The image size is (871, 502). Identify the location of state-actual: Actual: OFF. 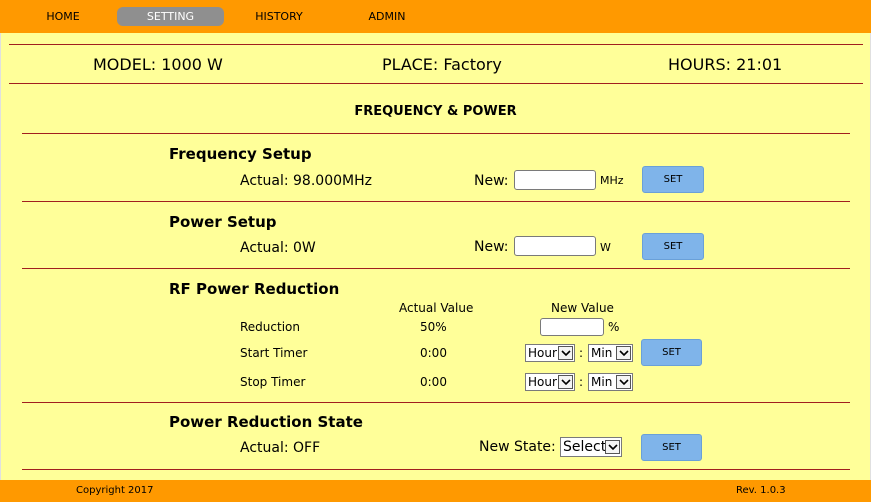
(280, 448).